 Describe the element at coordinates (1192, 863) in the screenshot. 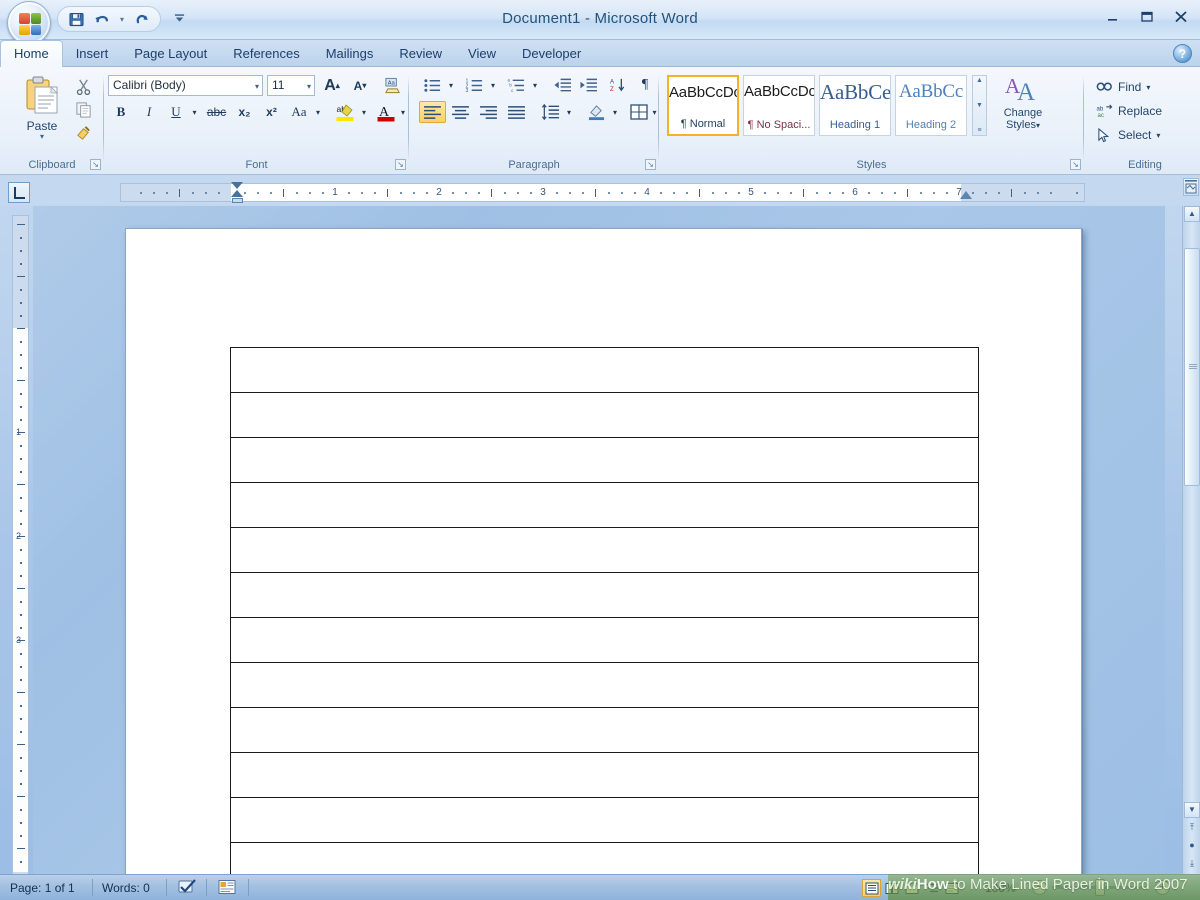

I see `next-page-button: ⤓` at that location.